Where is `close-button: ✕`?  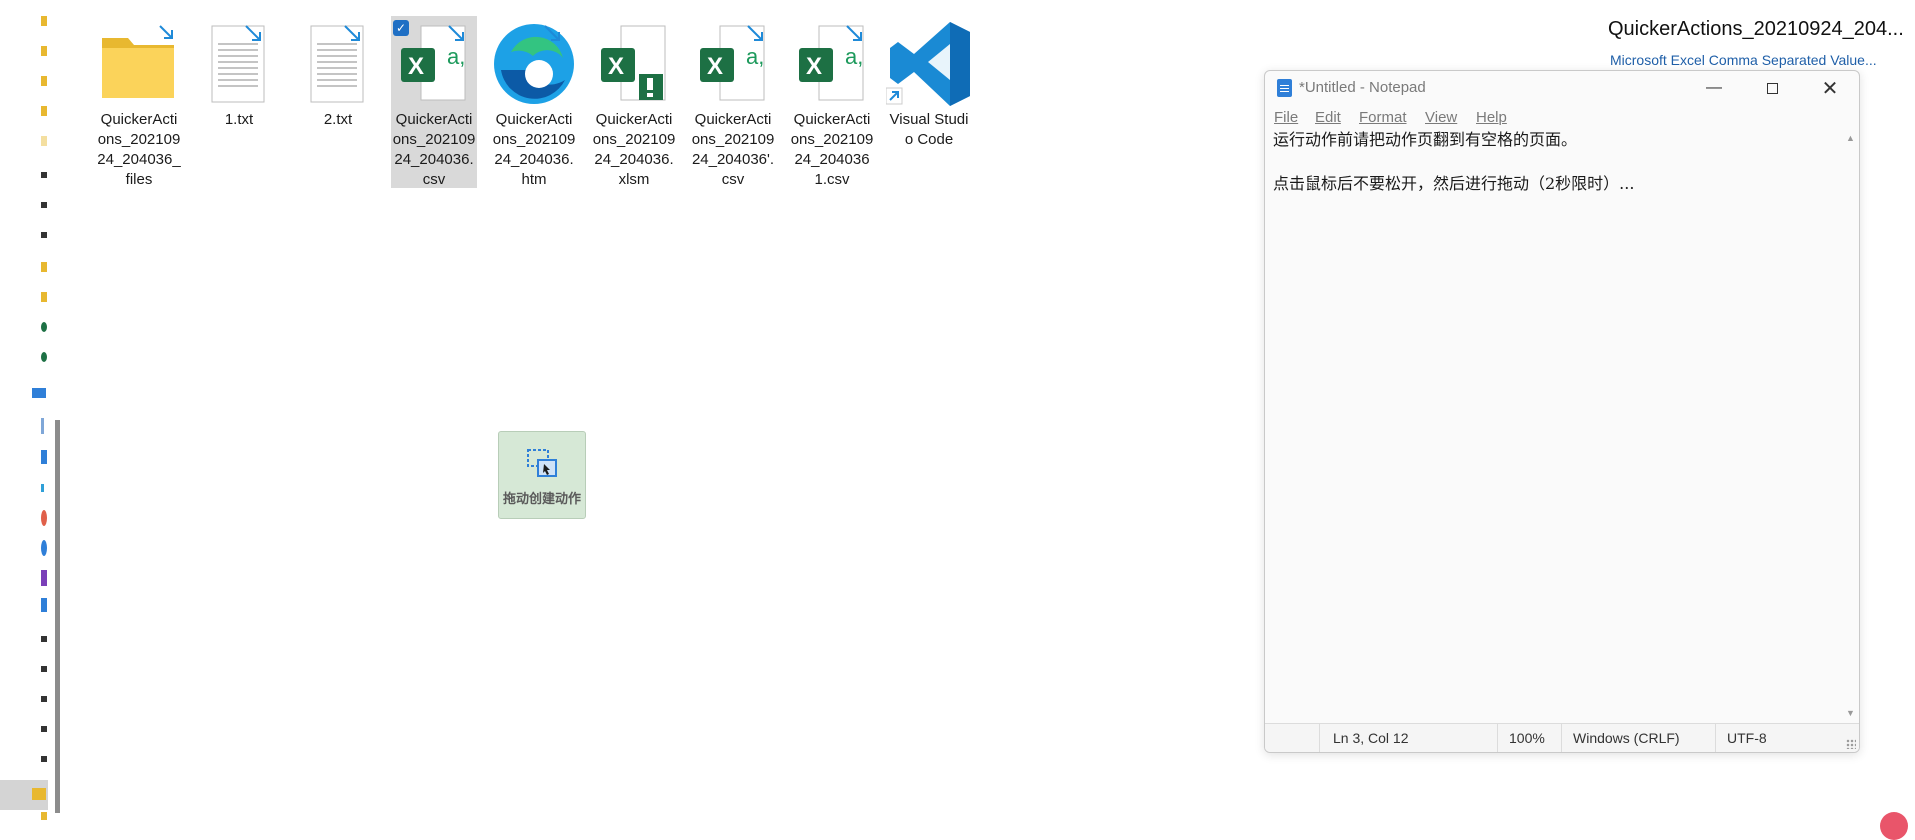 close-button: ✕ is located at coordinates (1830, 88).